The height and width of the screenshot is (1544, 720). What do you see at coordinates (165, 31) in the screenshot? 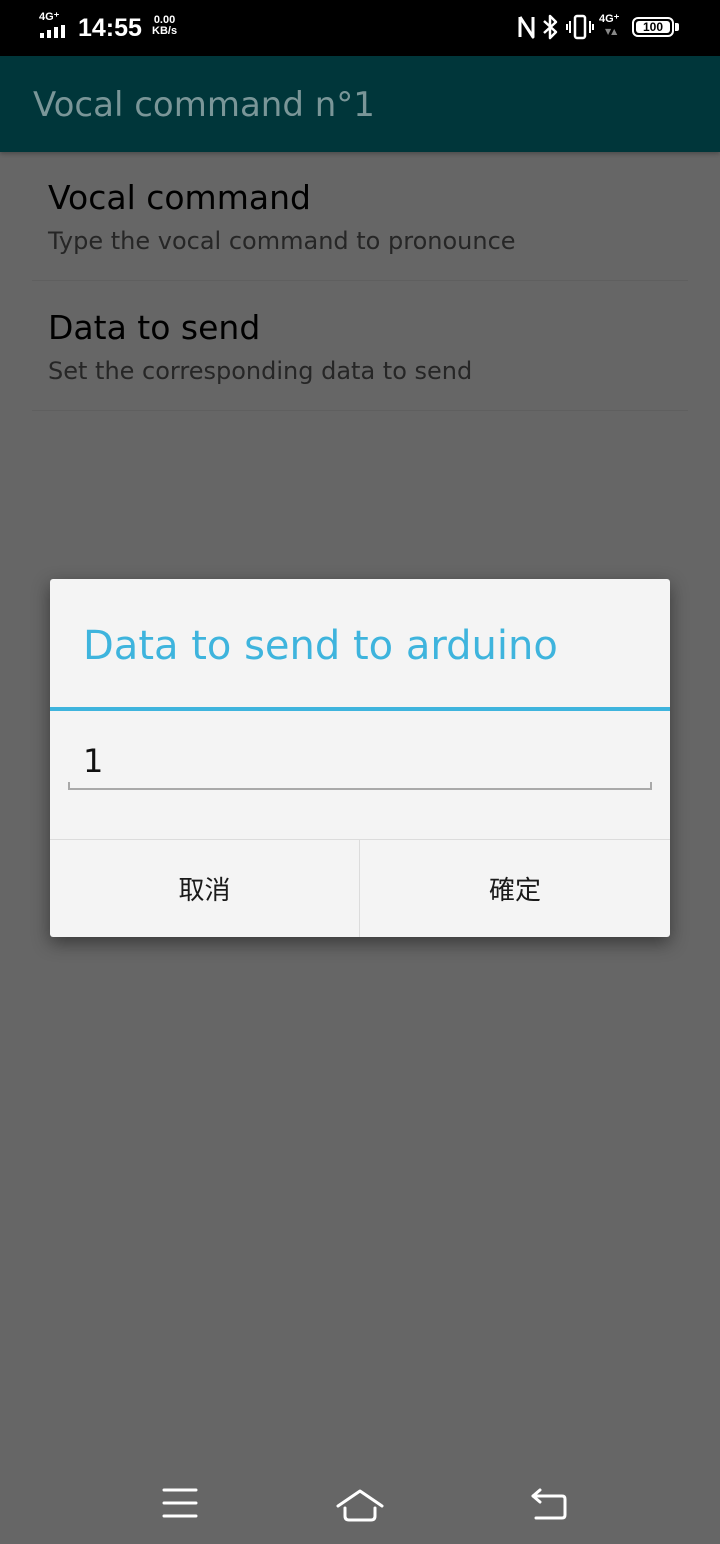
I see `network-speed-unit: KB/s` at bounding box center [165, 31].